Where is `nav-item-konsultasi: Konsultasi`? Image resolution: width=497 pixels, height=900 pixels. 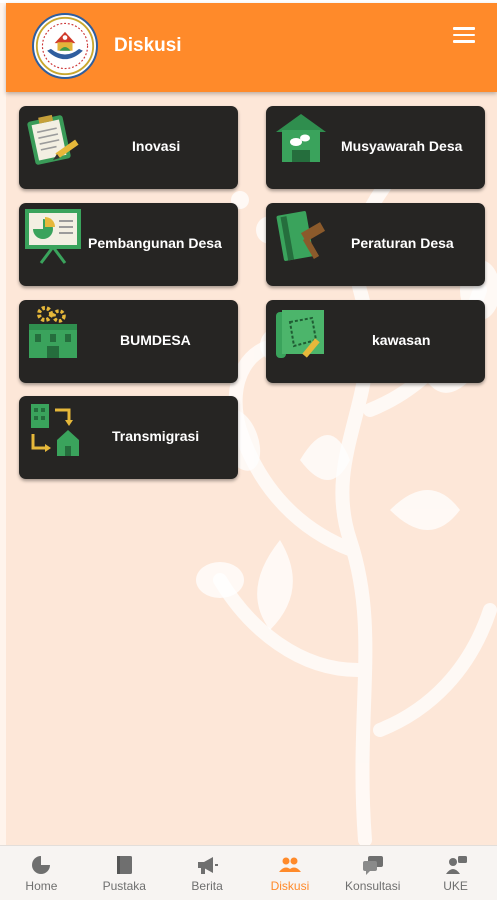 nav-item-konsultasi: Konsultasi is located at coordinates (372, 873).